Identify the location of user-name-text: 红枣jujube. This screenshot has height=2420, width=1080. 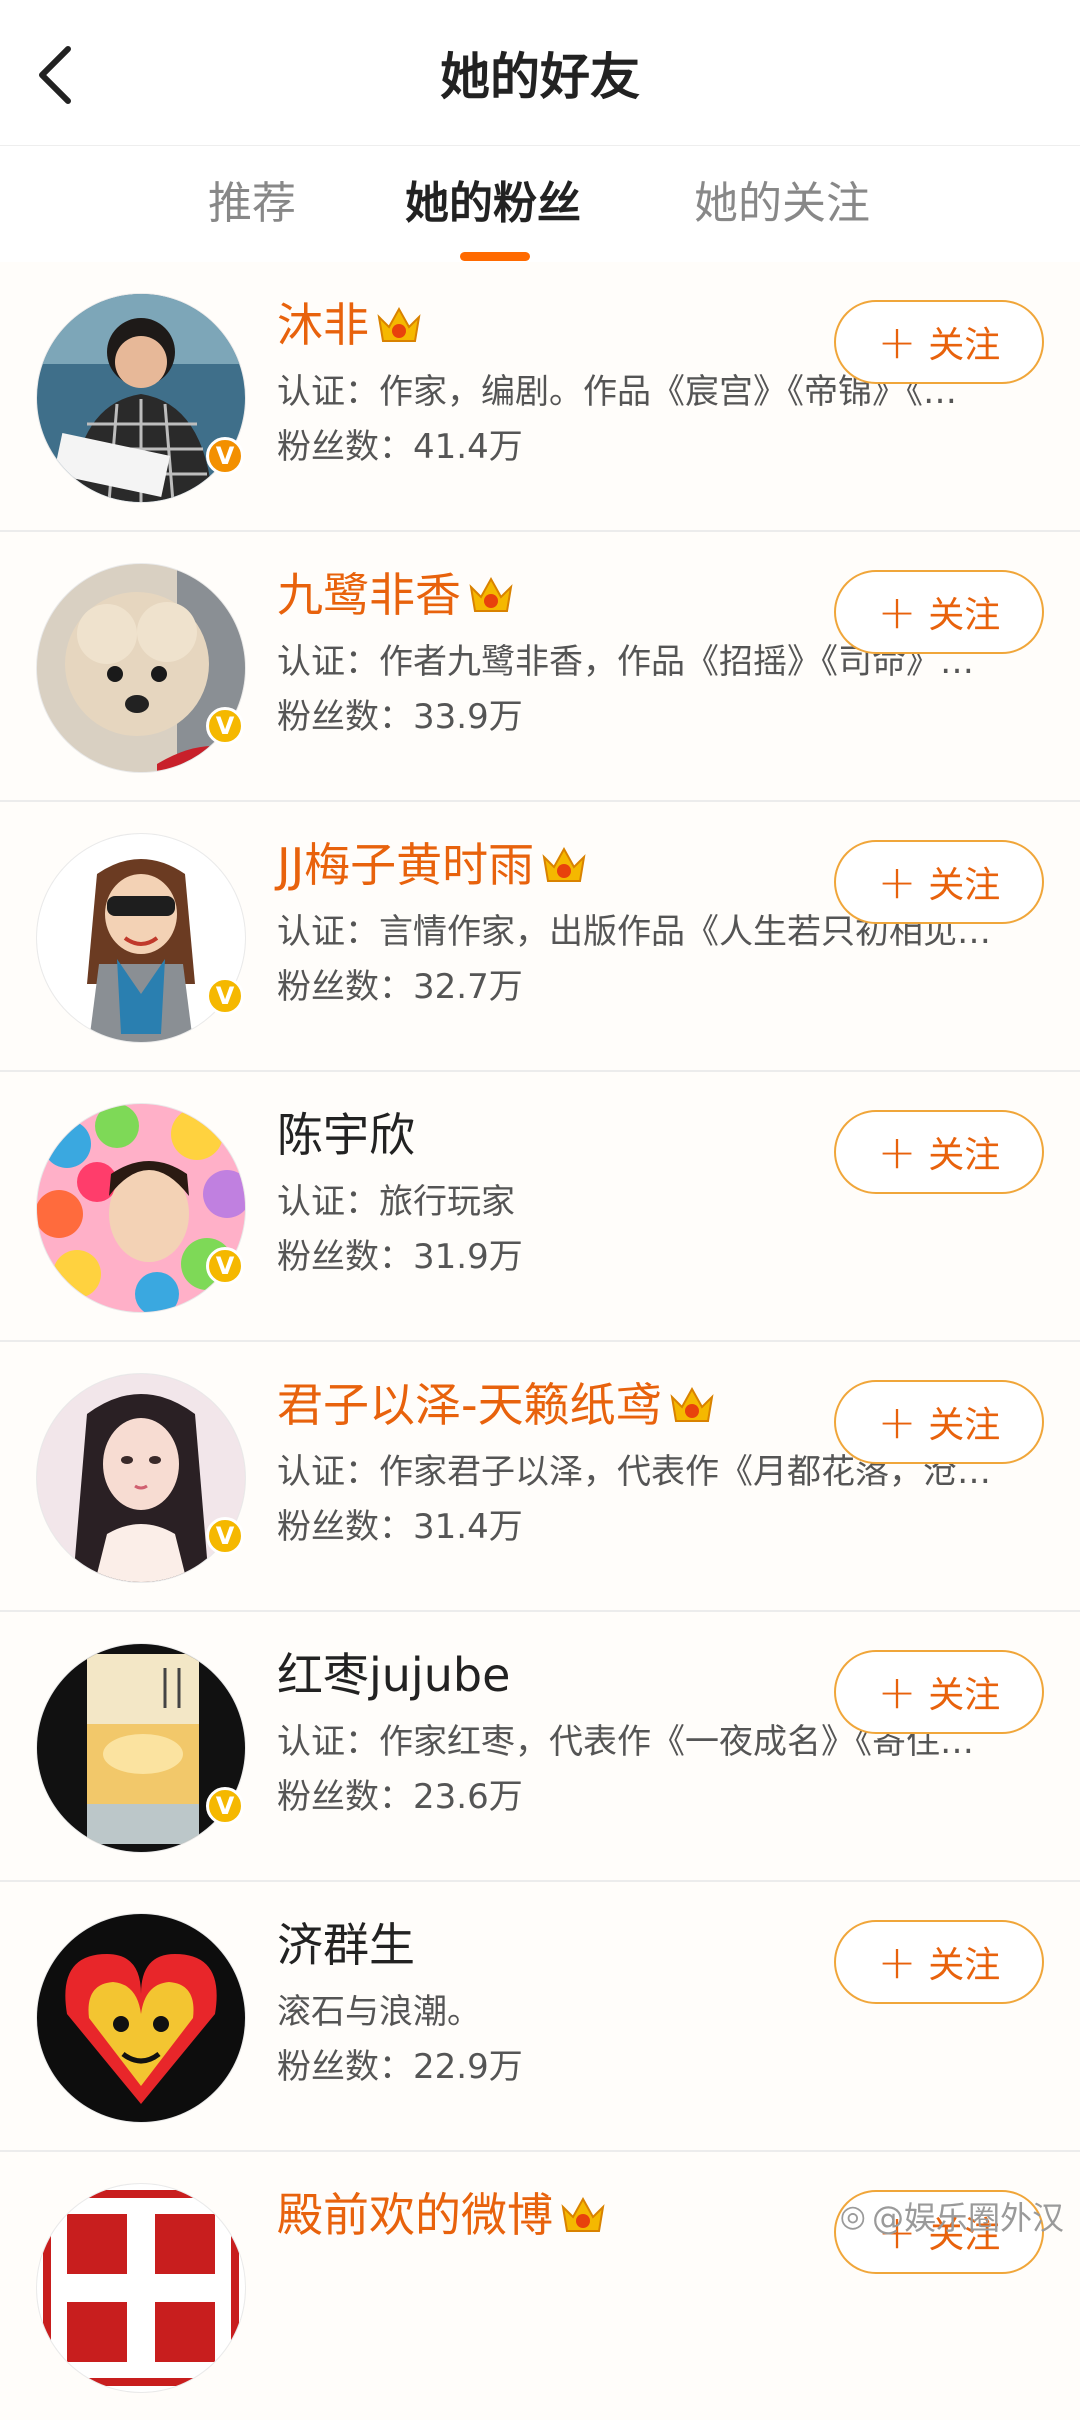
(394, 1675).